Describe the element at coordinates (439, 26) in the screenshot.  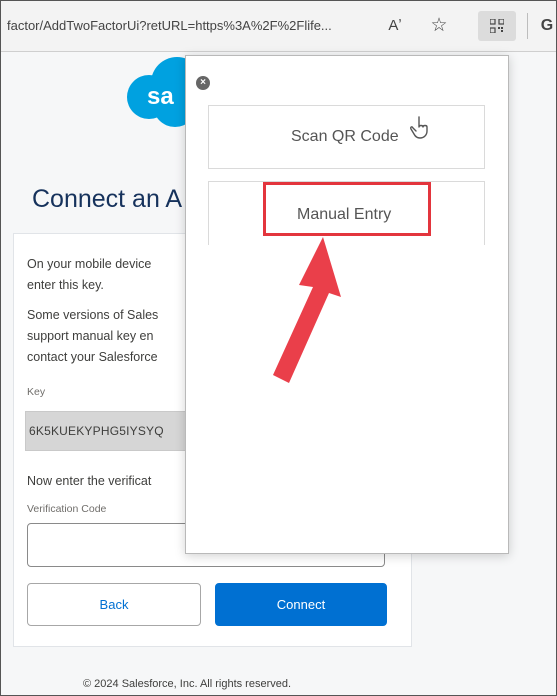
I see `favorite-star-icon: ☆` at that location.